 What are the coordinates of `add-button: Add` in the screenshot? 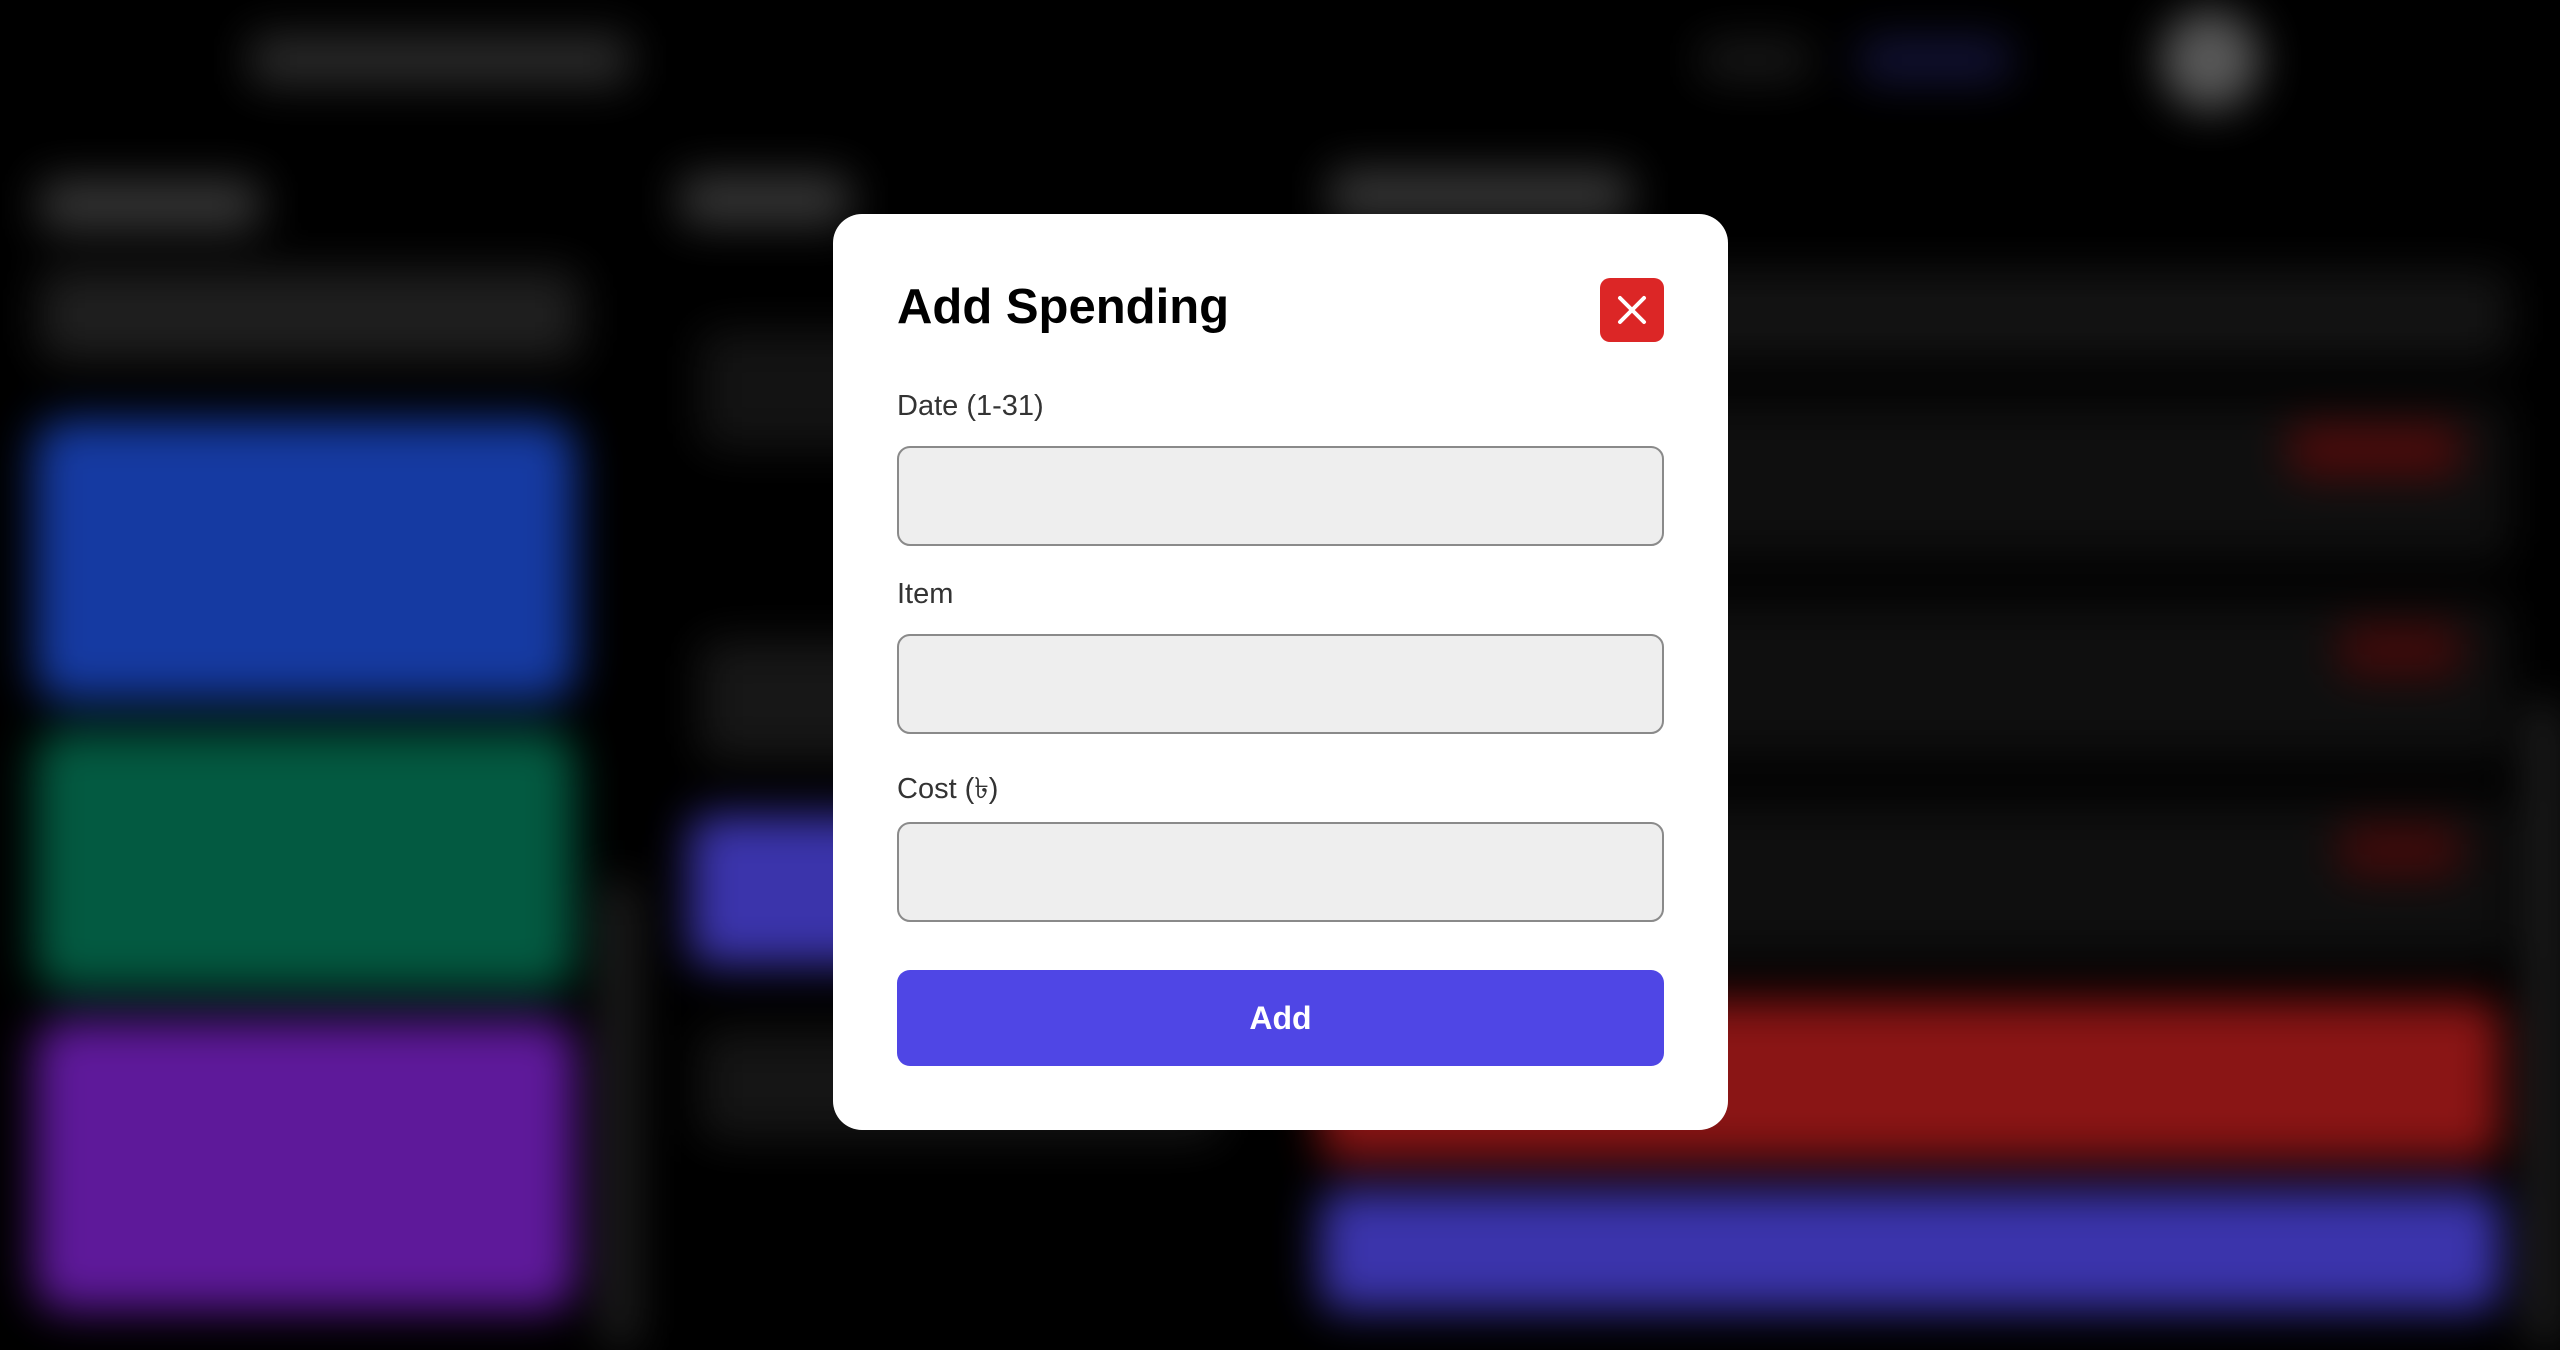 It's located at (1280, 1018).